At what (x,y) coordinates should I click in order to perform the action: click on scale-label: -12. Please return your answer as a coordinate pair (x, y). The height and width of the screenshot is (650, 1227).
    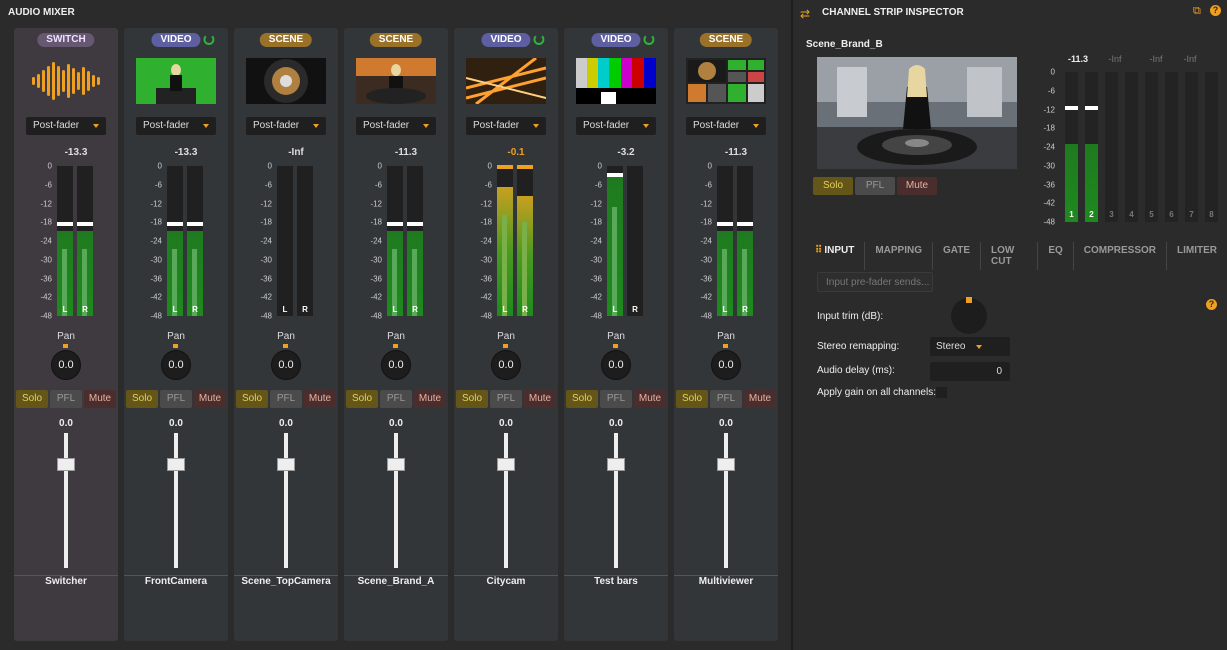
    Looking at the image, I should click on (486, 203).